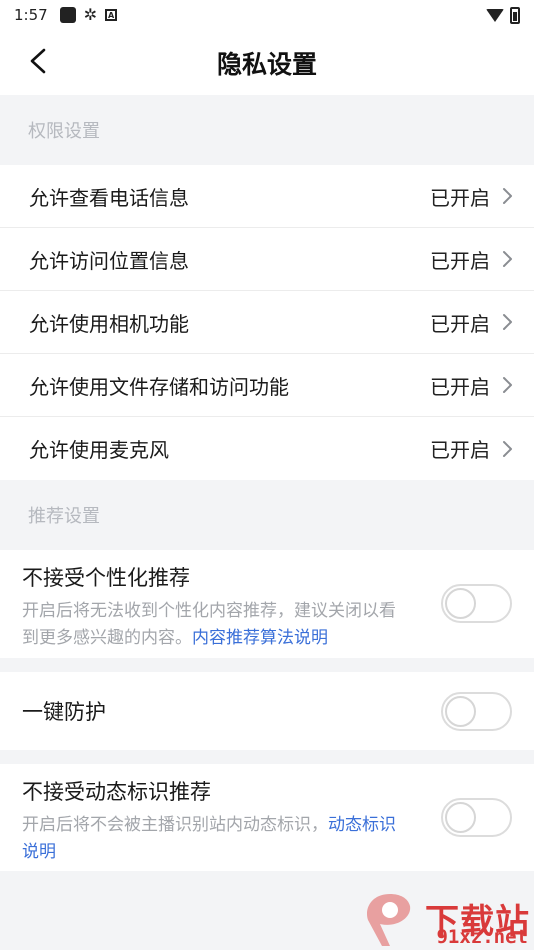 The image size is (534, 950). What do you see at coordinates (267, 259) in the screenshot?
I see `permission-row-location: 允许访问位置信息 已开启` at bounding box center [267, 259].